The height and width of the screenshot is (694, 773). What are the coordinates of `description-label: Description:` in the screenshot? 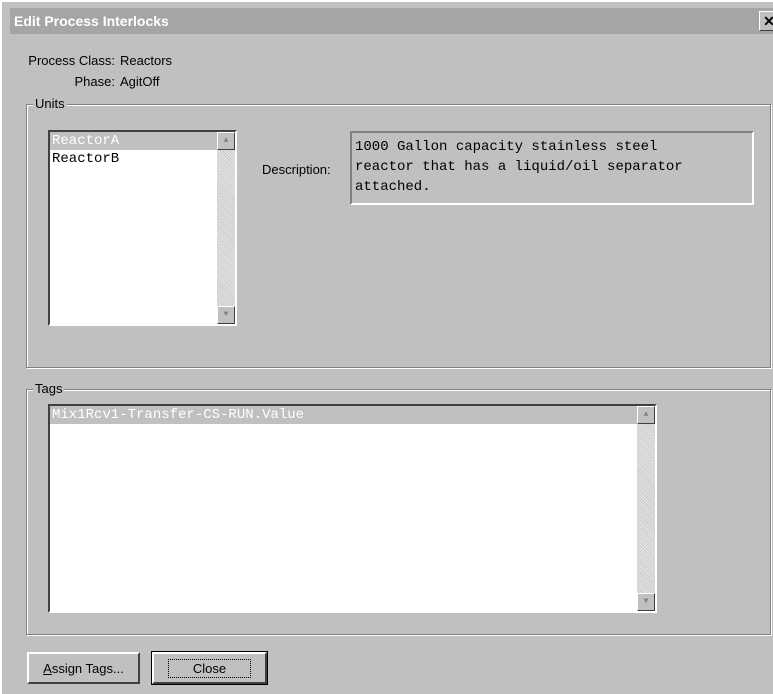 It's located at (296, 169).